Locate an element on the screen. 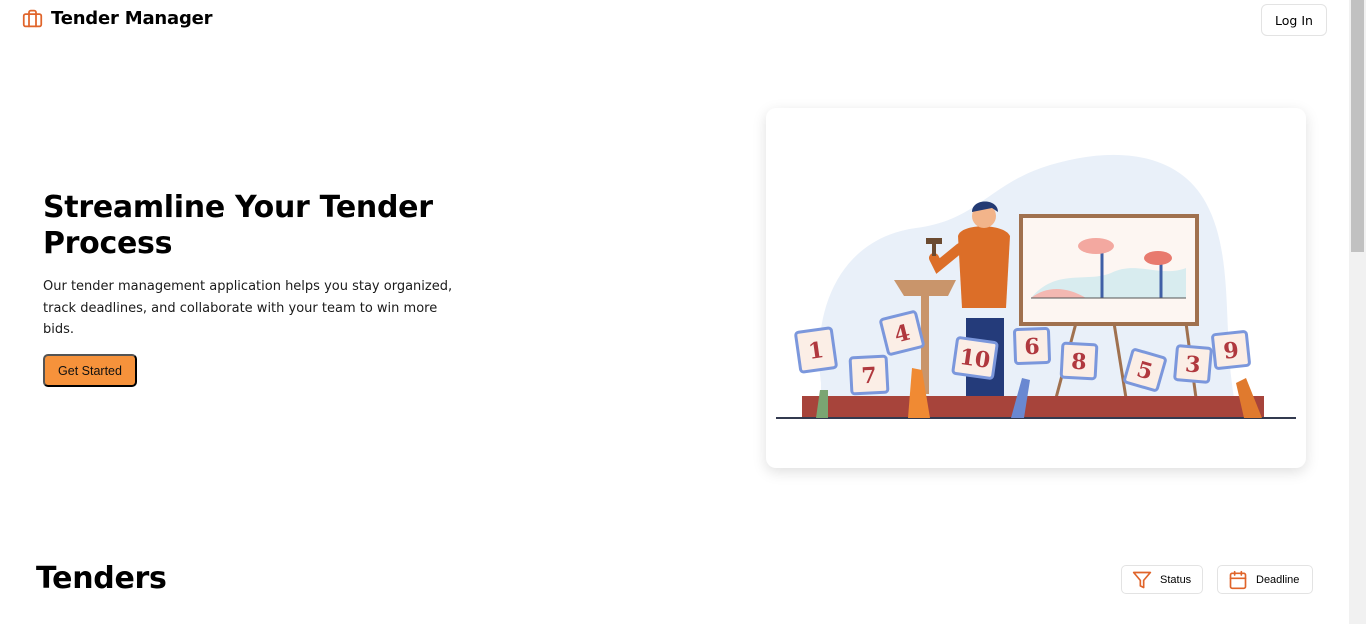 This screenshot has height=624, width=1366. deadline-filter-button: Deadline is located at coordinates (1265, 579).